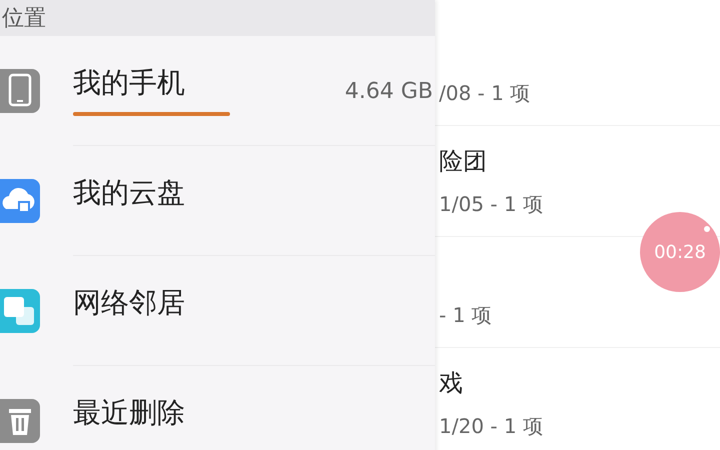 This screenshot has height=450, width=720. I want to click on drawer-item: 我的云盘, so click(129, 193).